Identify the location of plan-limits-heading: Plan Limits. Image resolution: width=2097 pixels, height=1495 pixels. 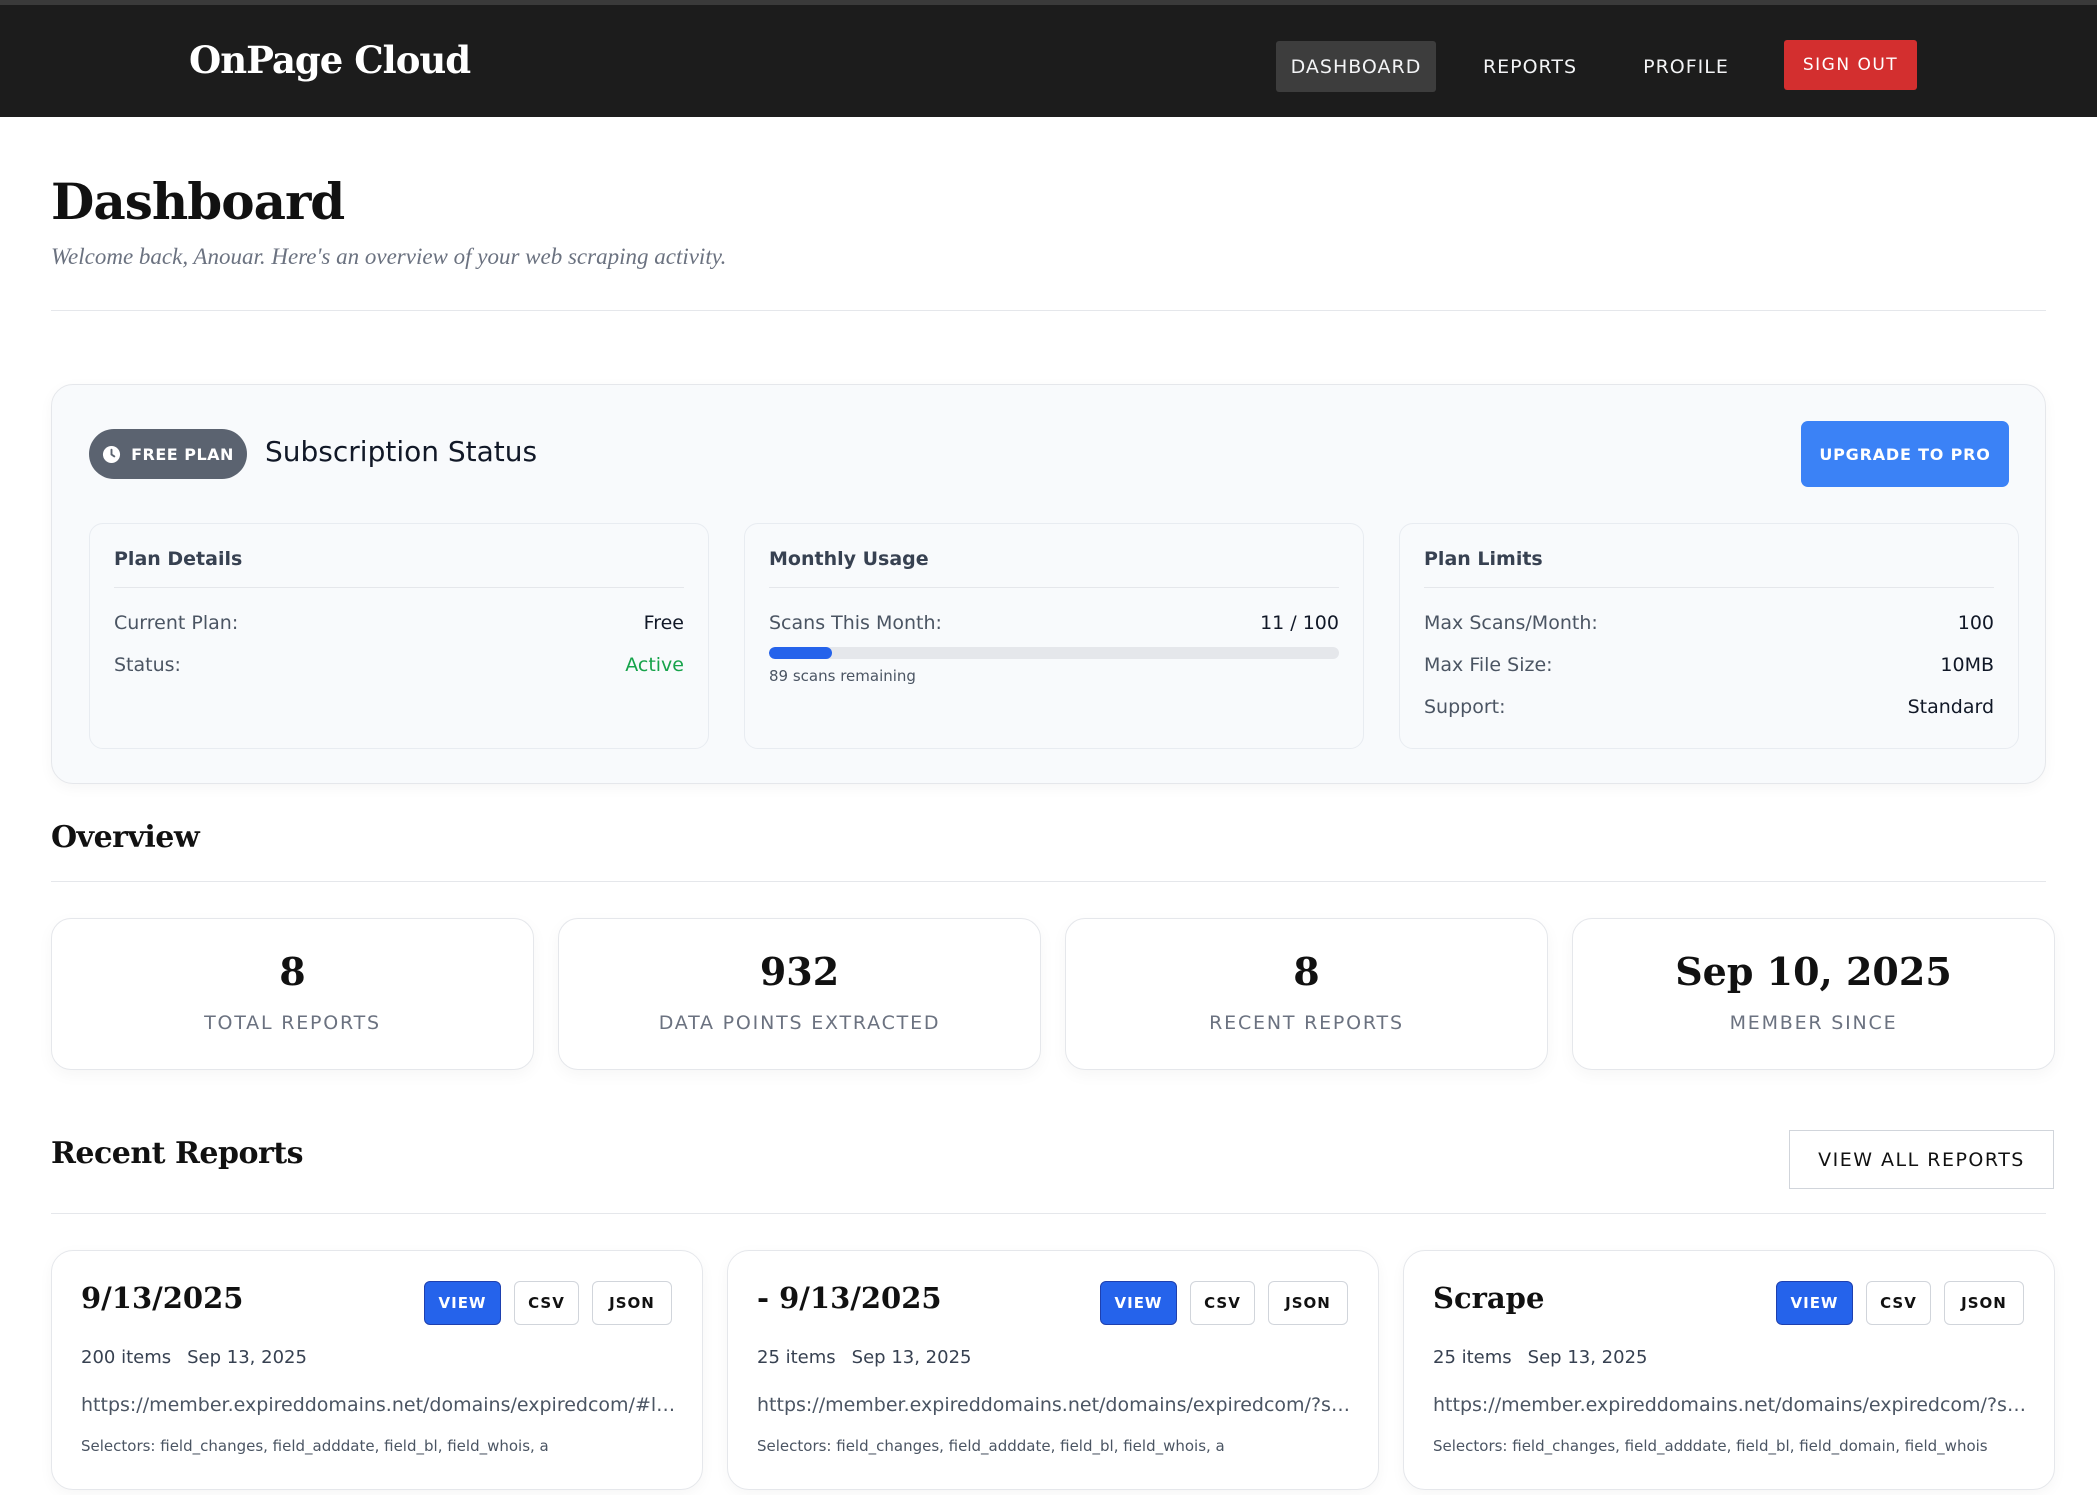
(1709, 568).